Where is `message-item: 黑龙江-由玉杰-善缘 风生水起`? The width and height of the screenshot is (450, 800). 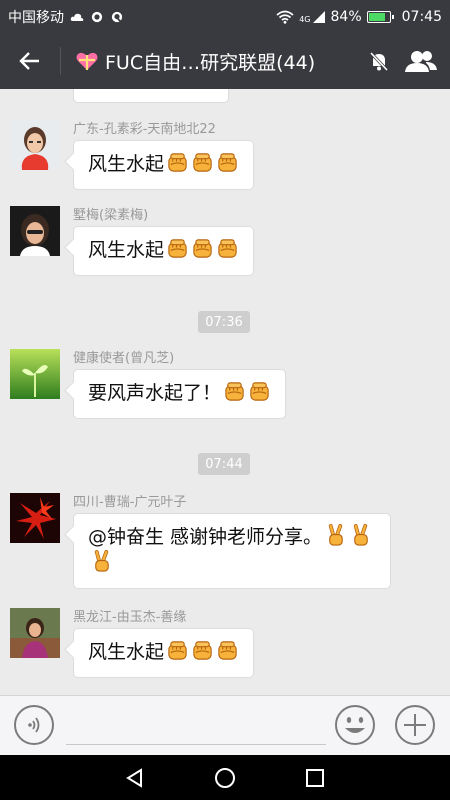
message-item: 黑龙江-由玉杰-善缘 风生水起 is located at coordinates (132, 643).